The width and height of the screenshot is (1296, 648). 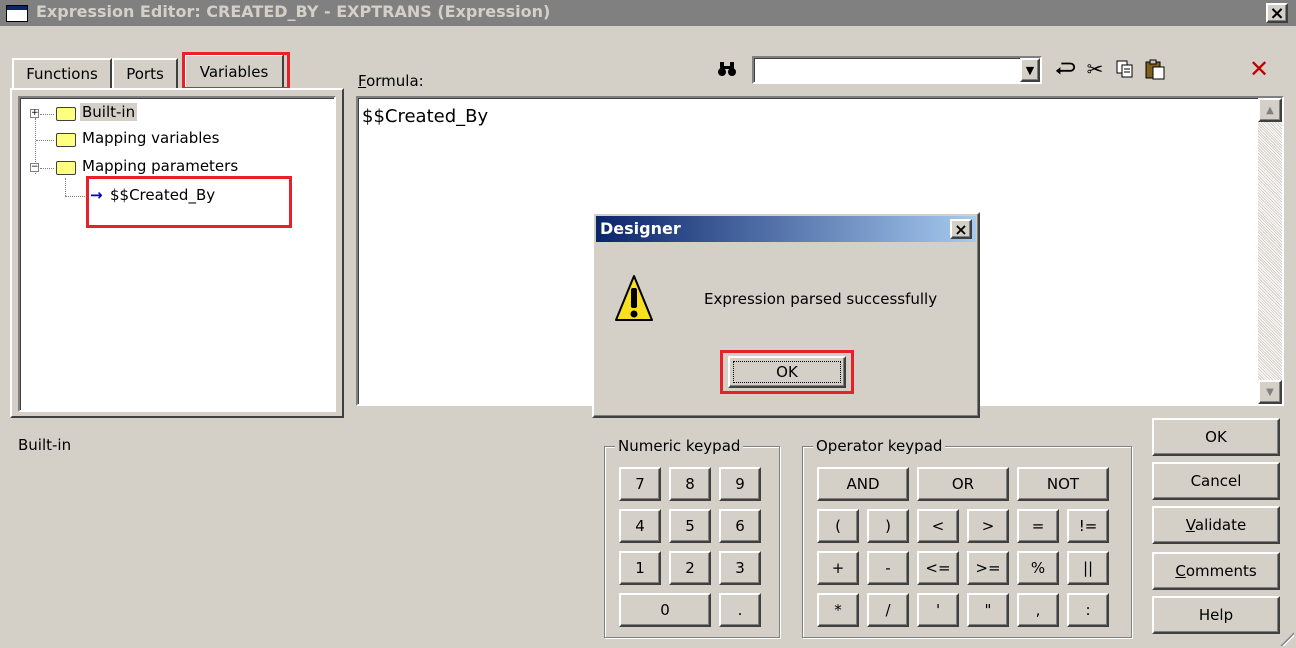 What do you see at coordinates (145, 73) in the screenshot?
I see `tab-ports: Ports` at bounding box center [145, 73].